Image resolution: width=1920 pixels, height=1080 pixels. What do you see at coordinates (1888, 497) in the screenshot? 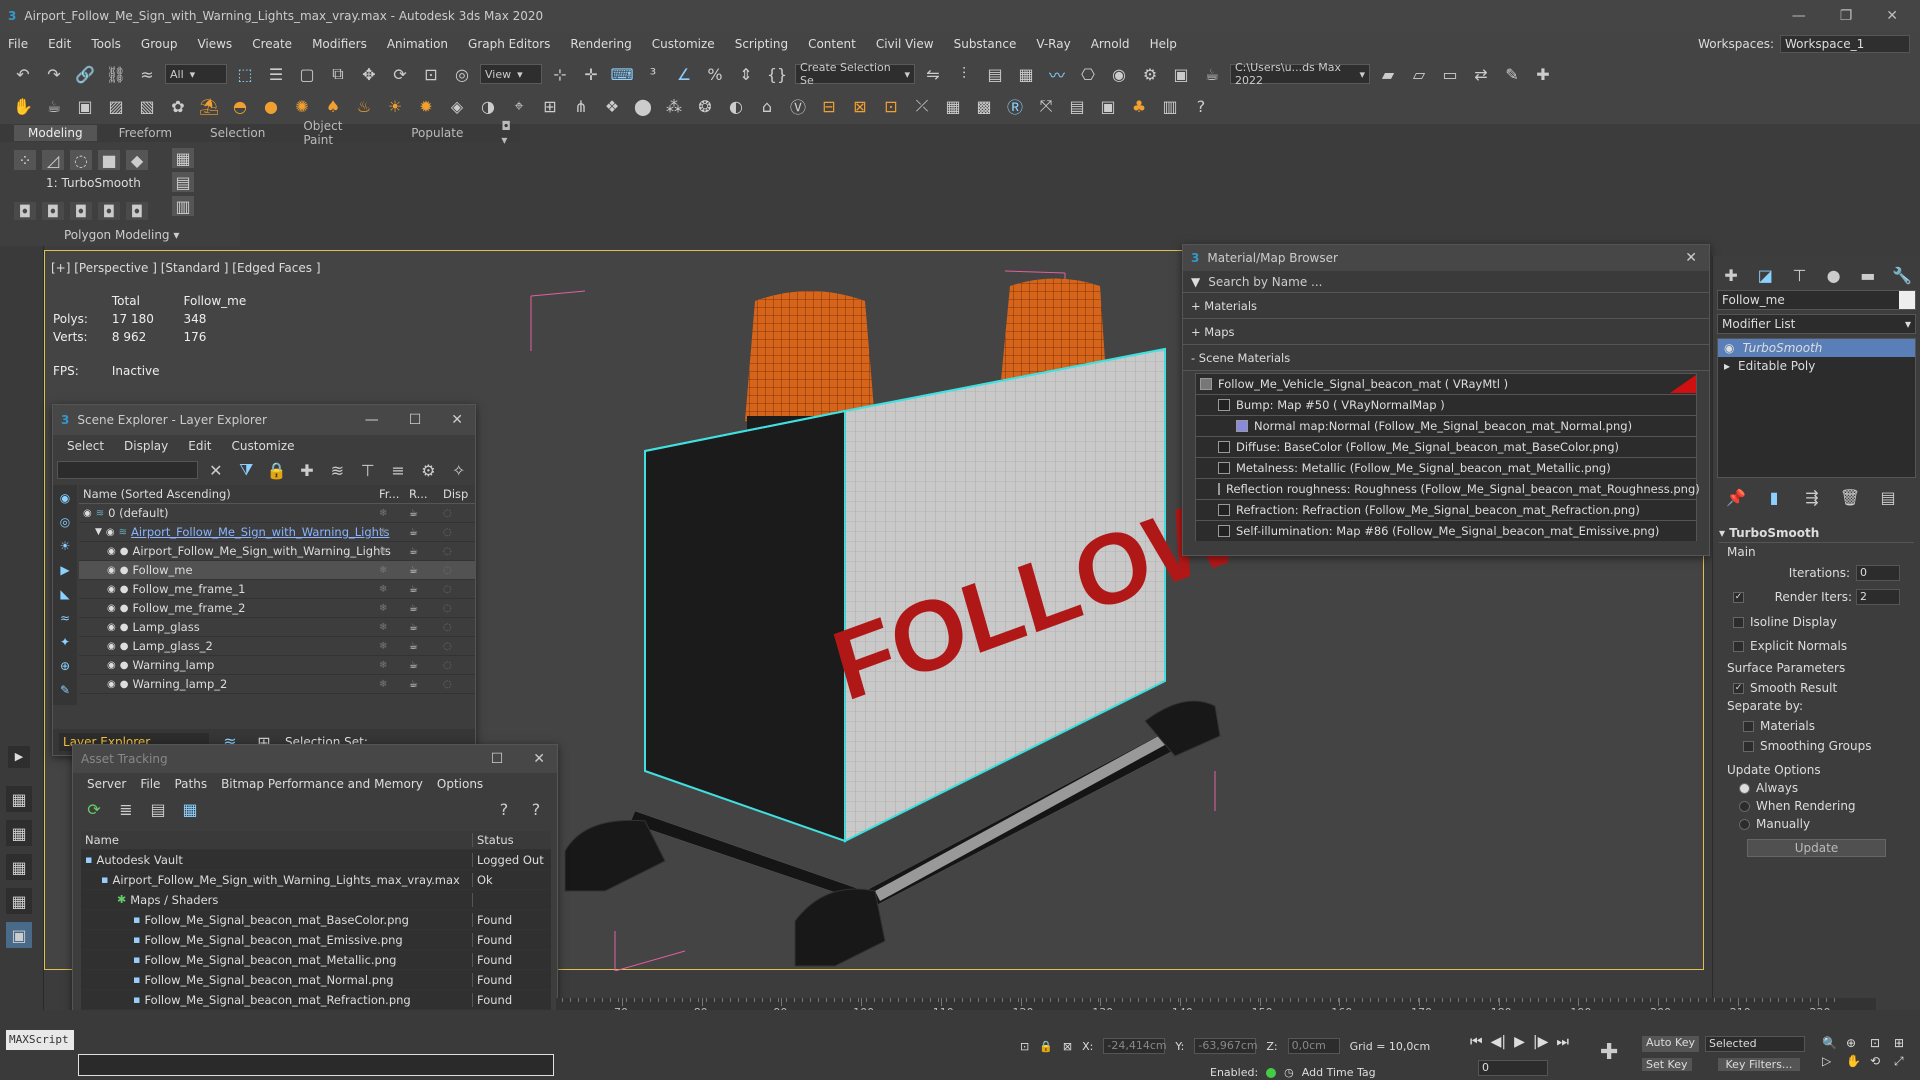
I see `configure-sets-icon: ▤` at bounding box center [1888, 497].